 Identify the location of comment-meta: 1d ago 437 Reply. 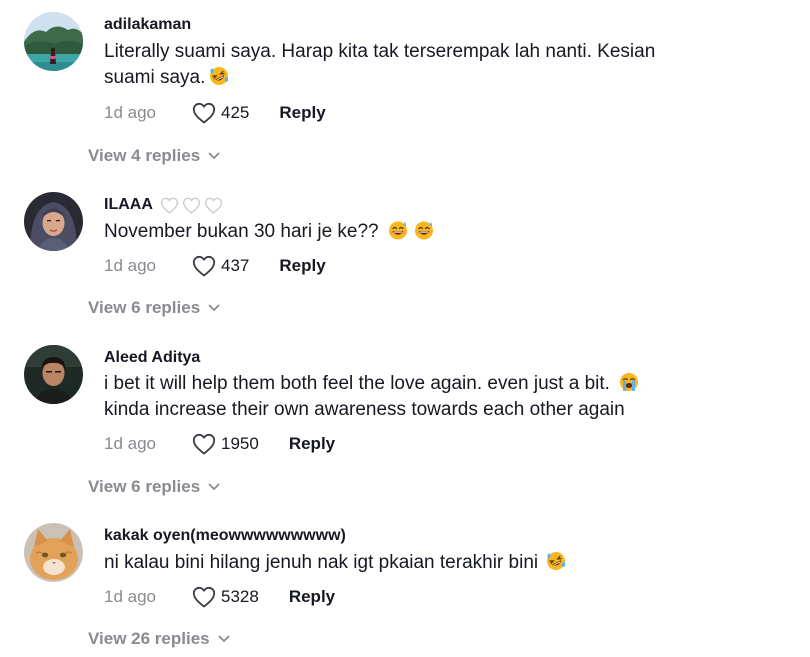
(215, 266).